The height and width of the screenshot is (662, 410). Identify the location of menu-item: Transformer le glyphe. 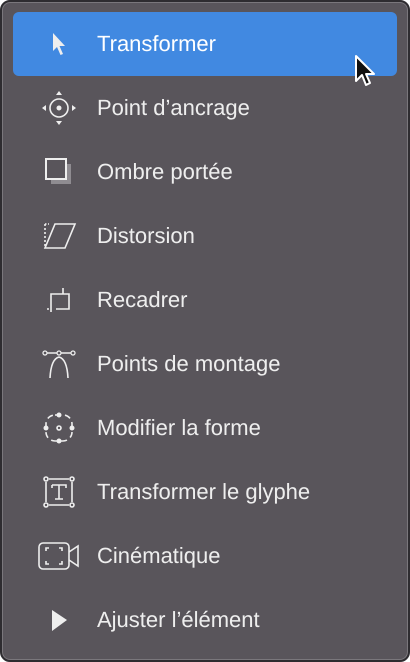
(205, 492).